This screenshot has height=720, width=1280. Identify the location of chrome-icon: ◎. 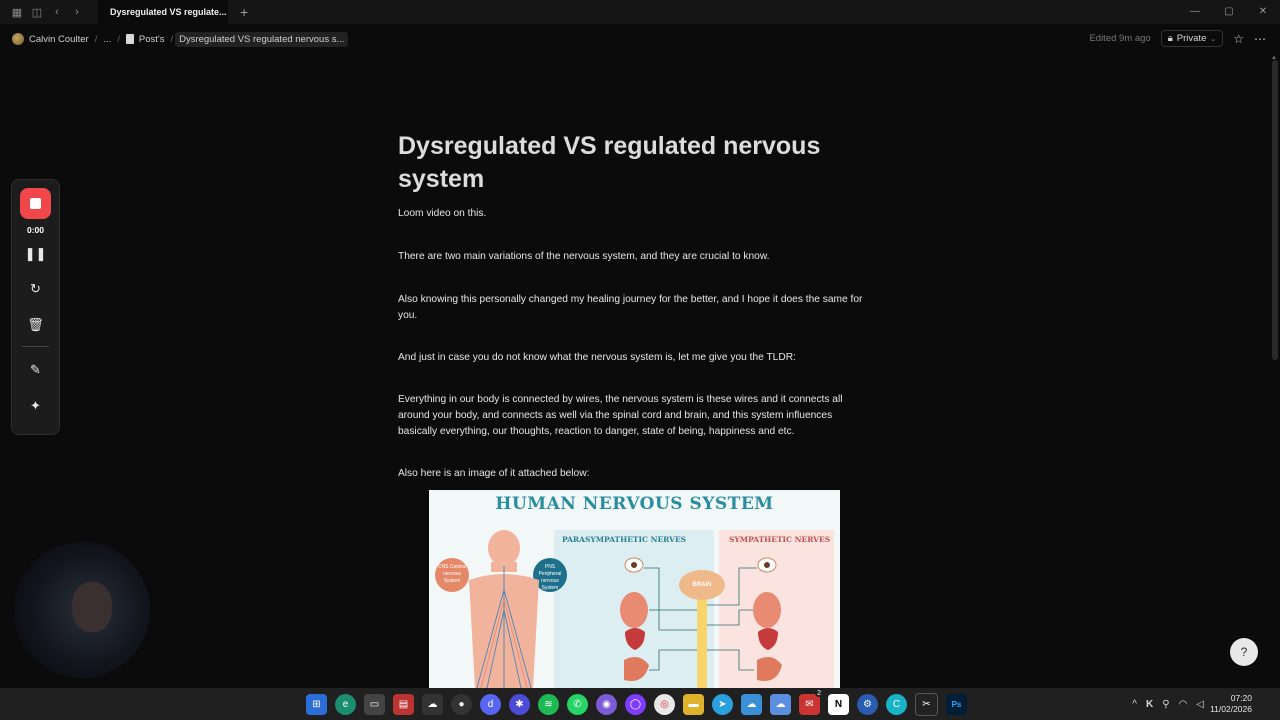
(664, 704).